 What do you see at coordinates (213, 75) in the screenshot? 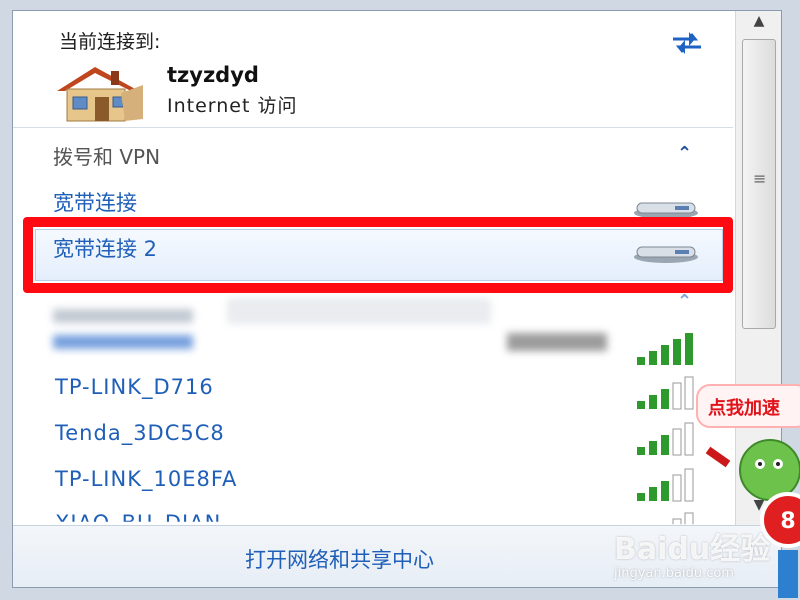
I see `network-name: tzyzdyd` at bounding box center [213, 75].